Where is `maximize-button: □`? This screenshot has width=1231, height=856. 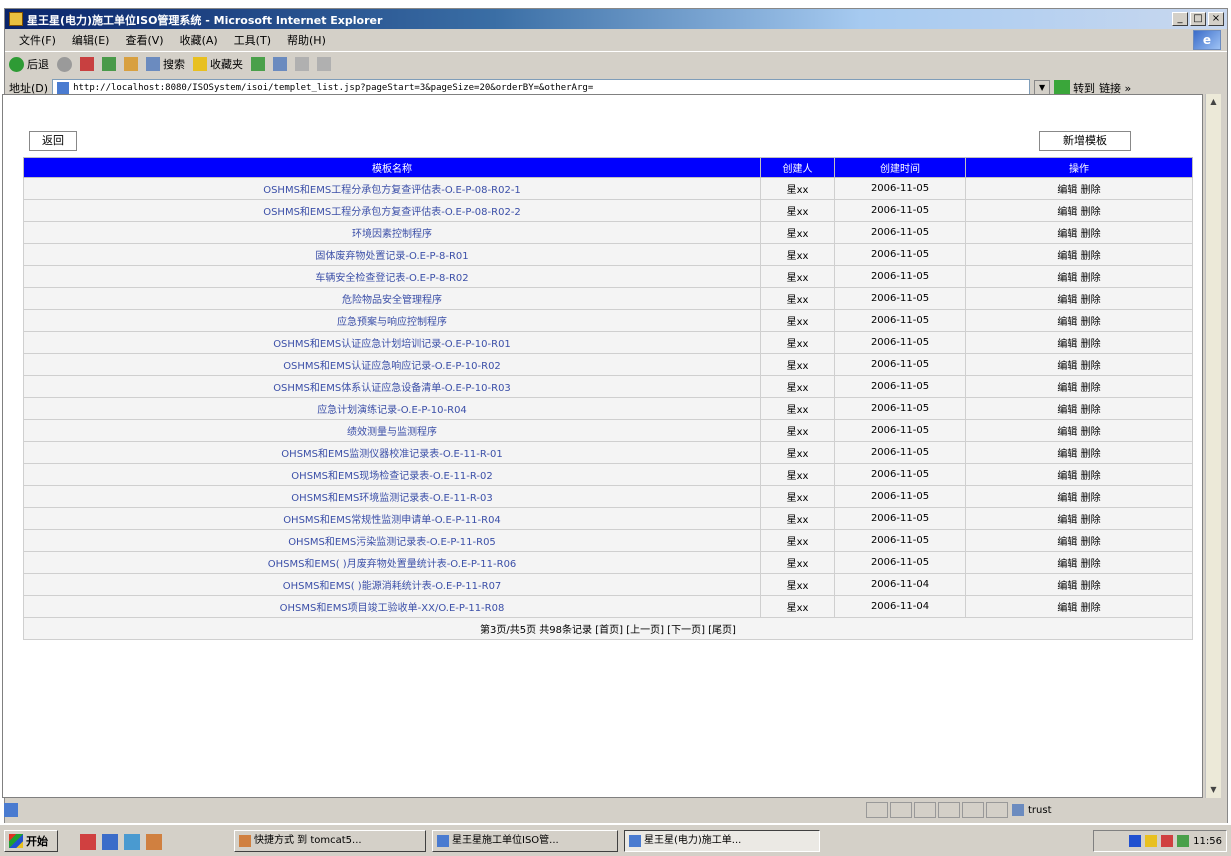
maximize-button: □ is located at coordinates (1198, 19).